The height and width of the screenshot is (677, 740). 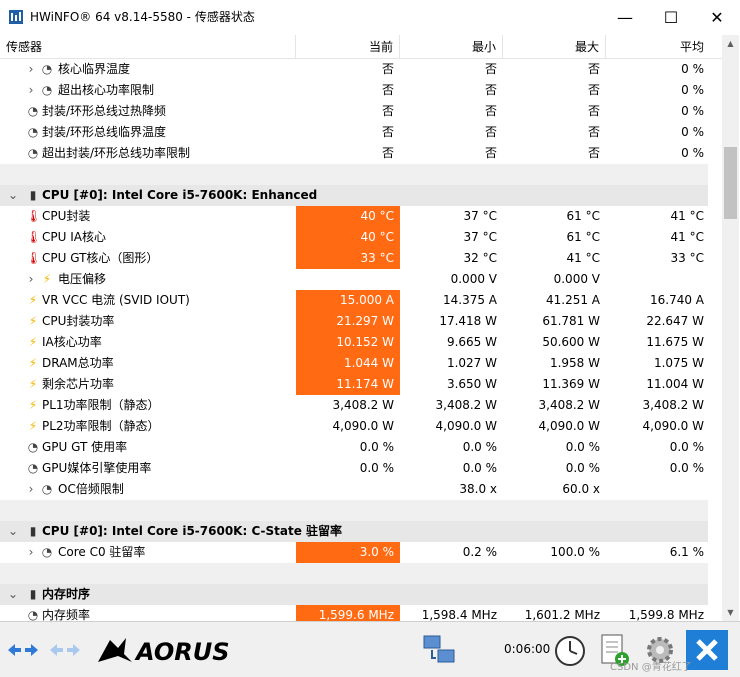 What do you see at coordinates (480, 237) in the screenshot?
I see `value-min: 37 °C` at bounding box center [480, 237].